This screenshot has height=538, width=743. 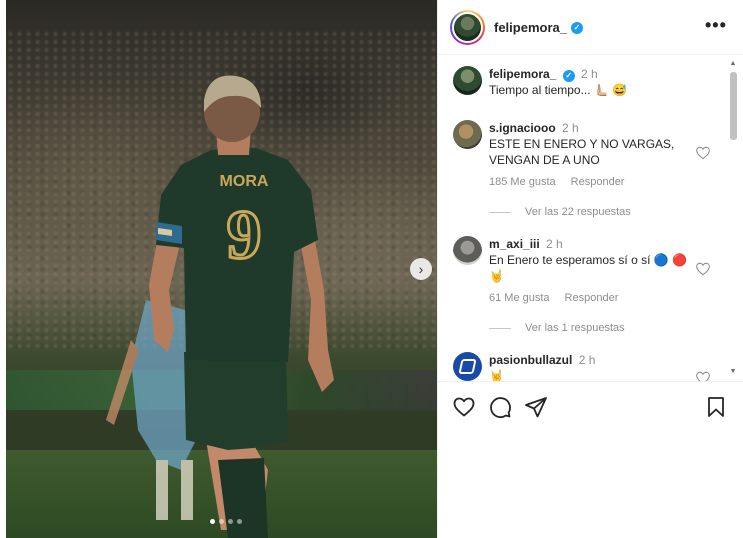 I want to click on comment-username: pasionbullazul, so click(x=530, y=360).